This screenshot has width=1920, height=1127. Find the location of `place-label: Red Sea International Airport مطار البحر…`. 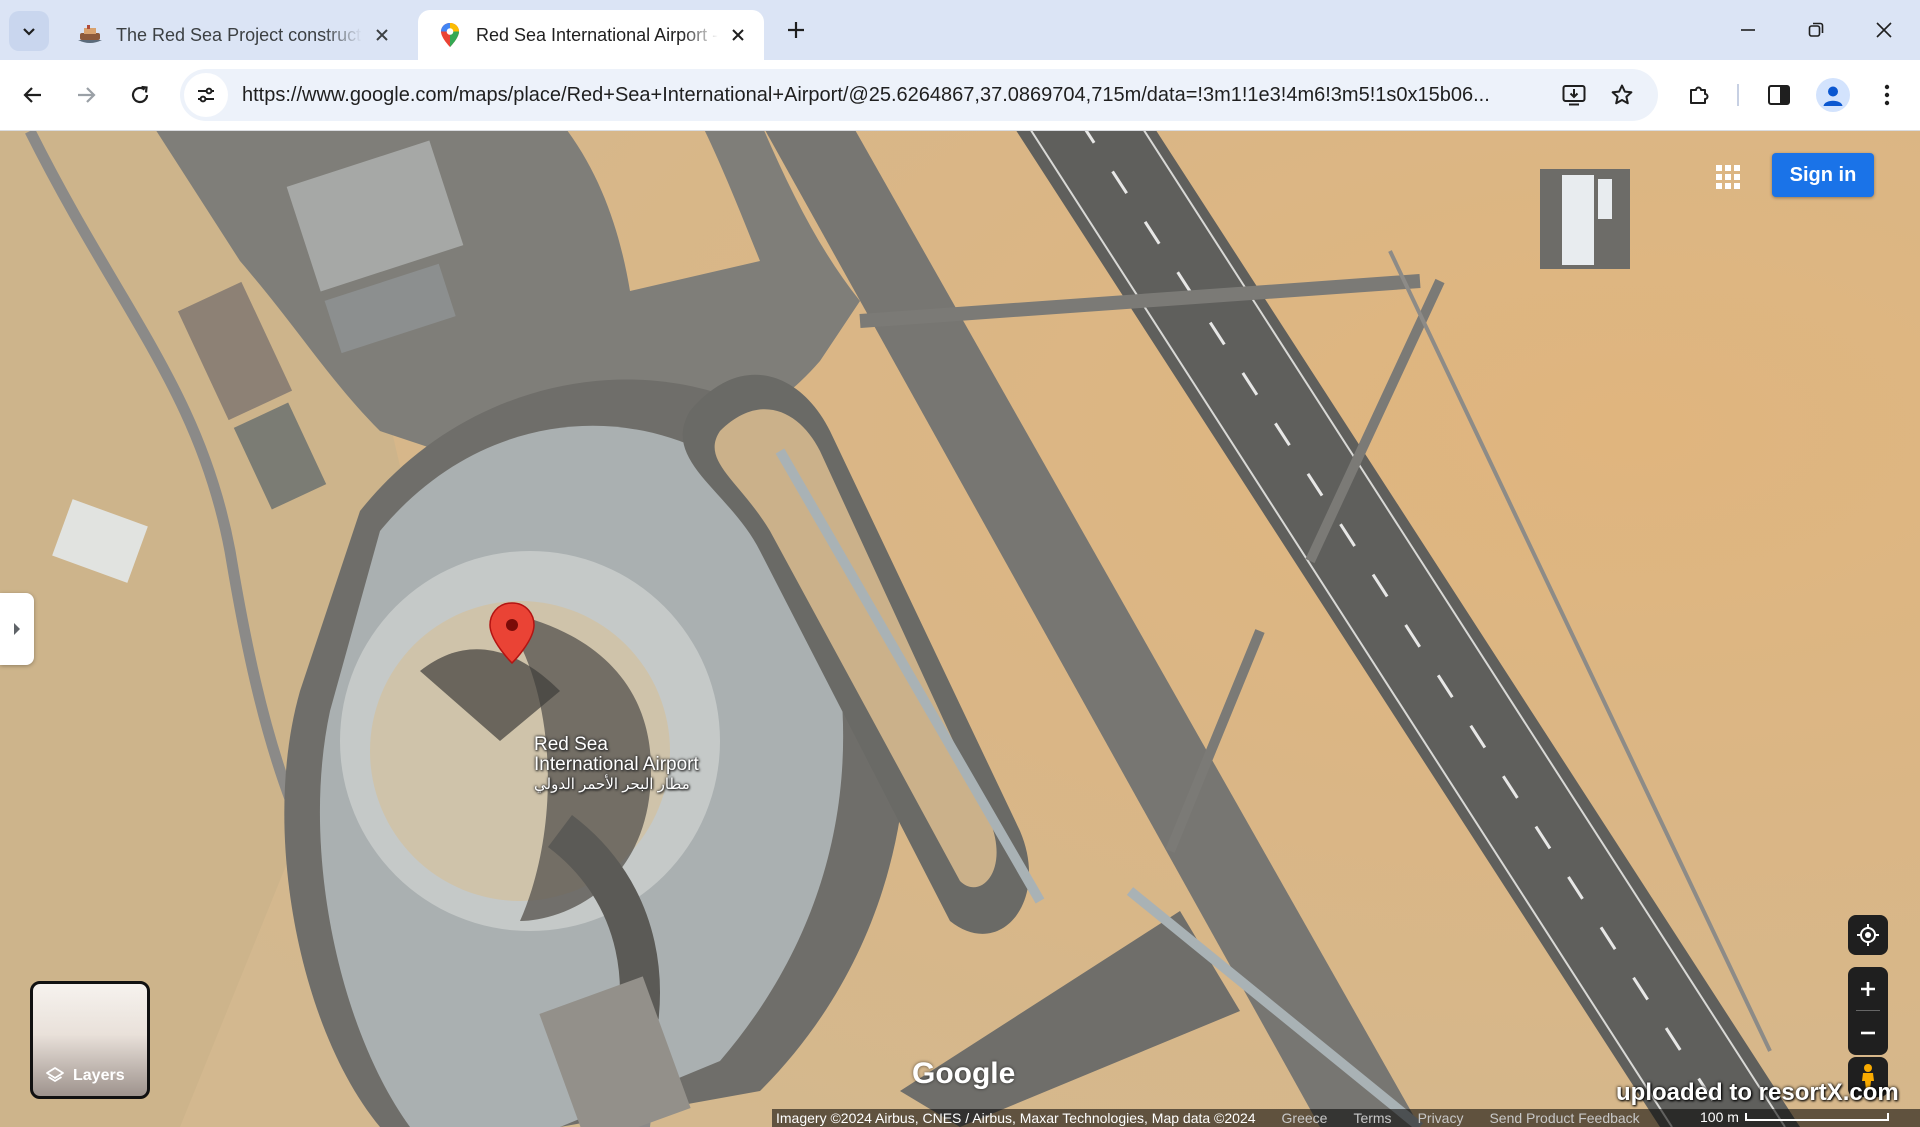

place-label: Red Sea International Airport مطار البحر… is located at coordinates (616, 765).